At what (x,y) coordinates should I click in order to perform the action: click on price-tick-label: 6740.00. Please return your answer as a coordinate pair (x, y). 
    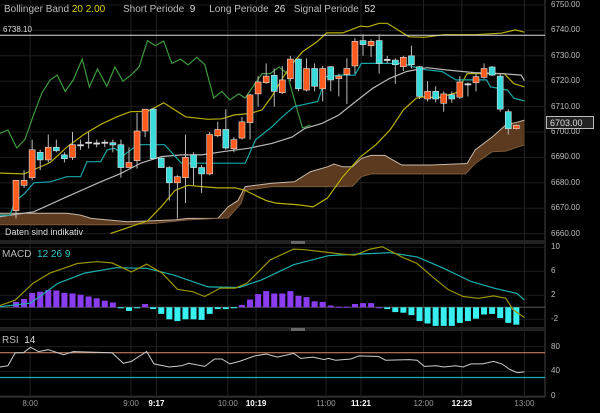
    Looking at the image, I should click on (565, 30).